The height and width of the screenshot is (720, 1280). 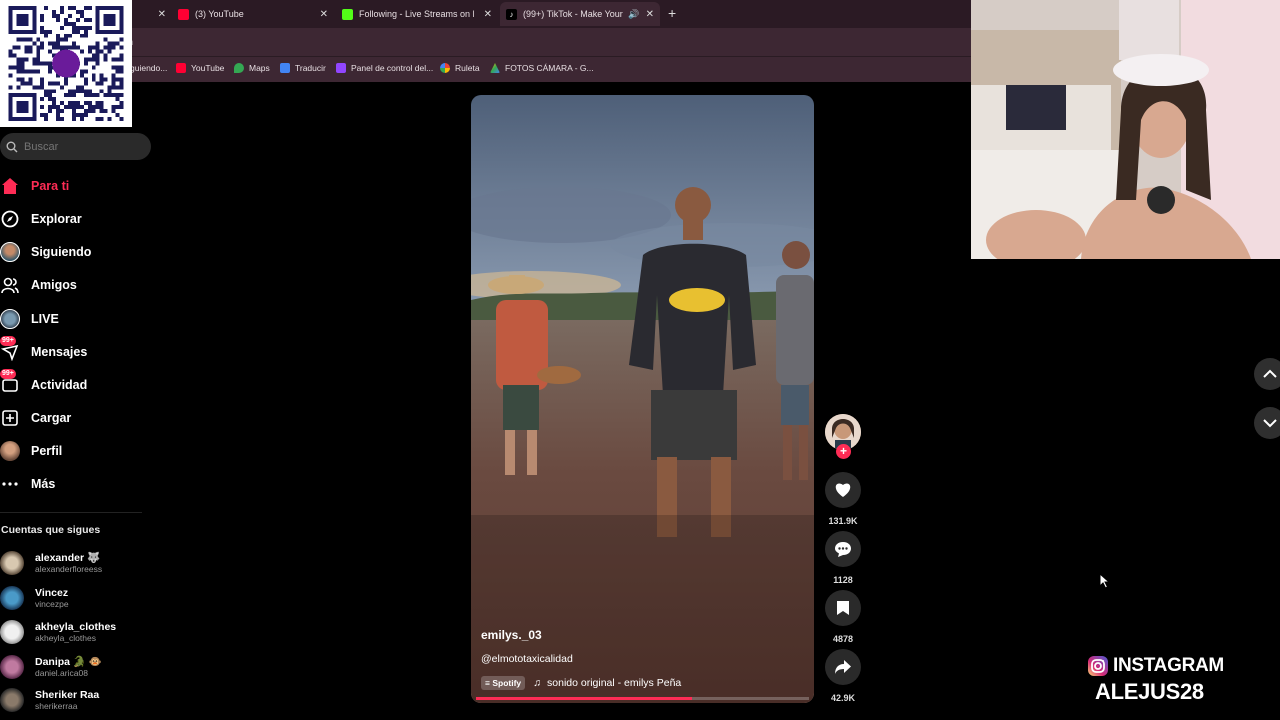 What do you see at coordinates (43, 350) in the screenshot?
I see `nav-mensajes: 99+ Mensajes` at bounding box center [43, 350].